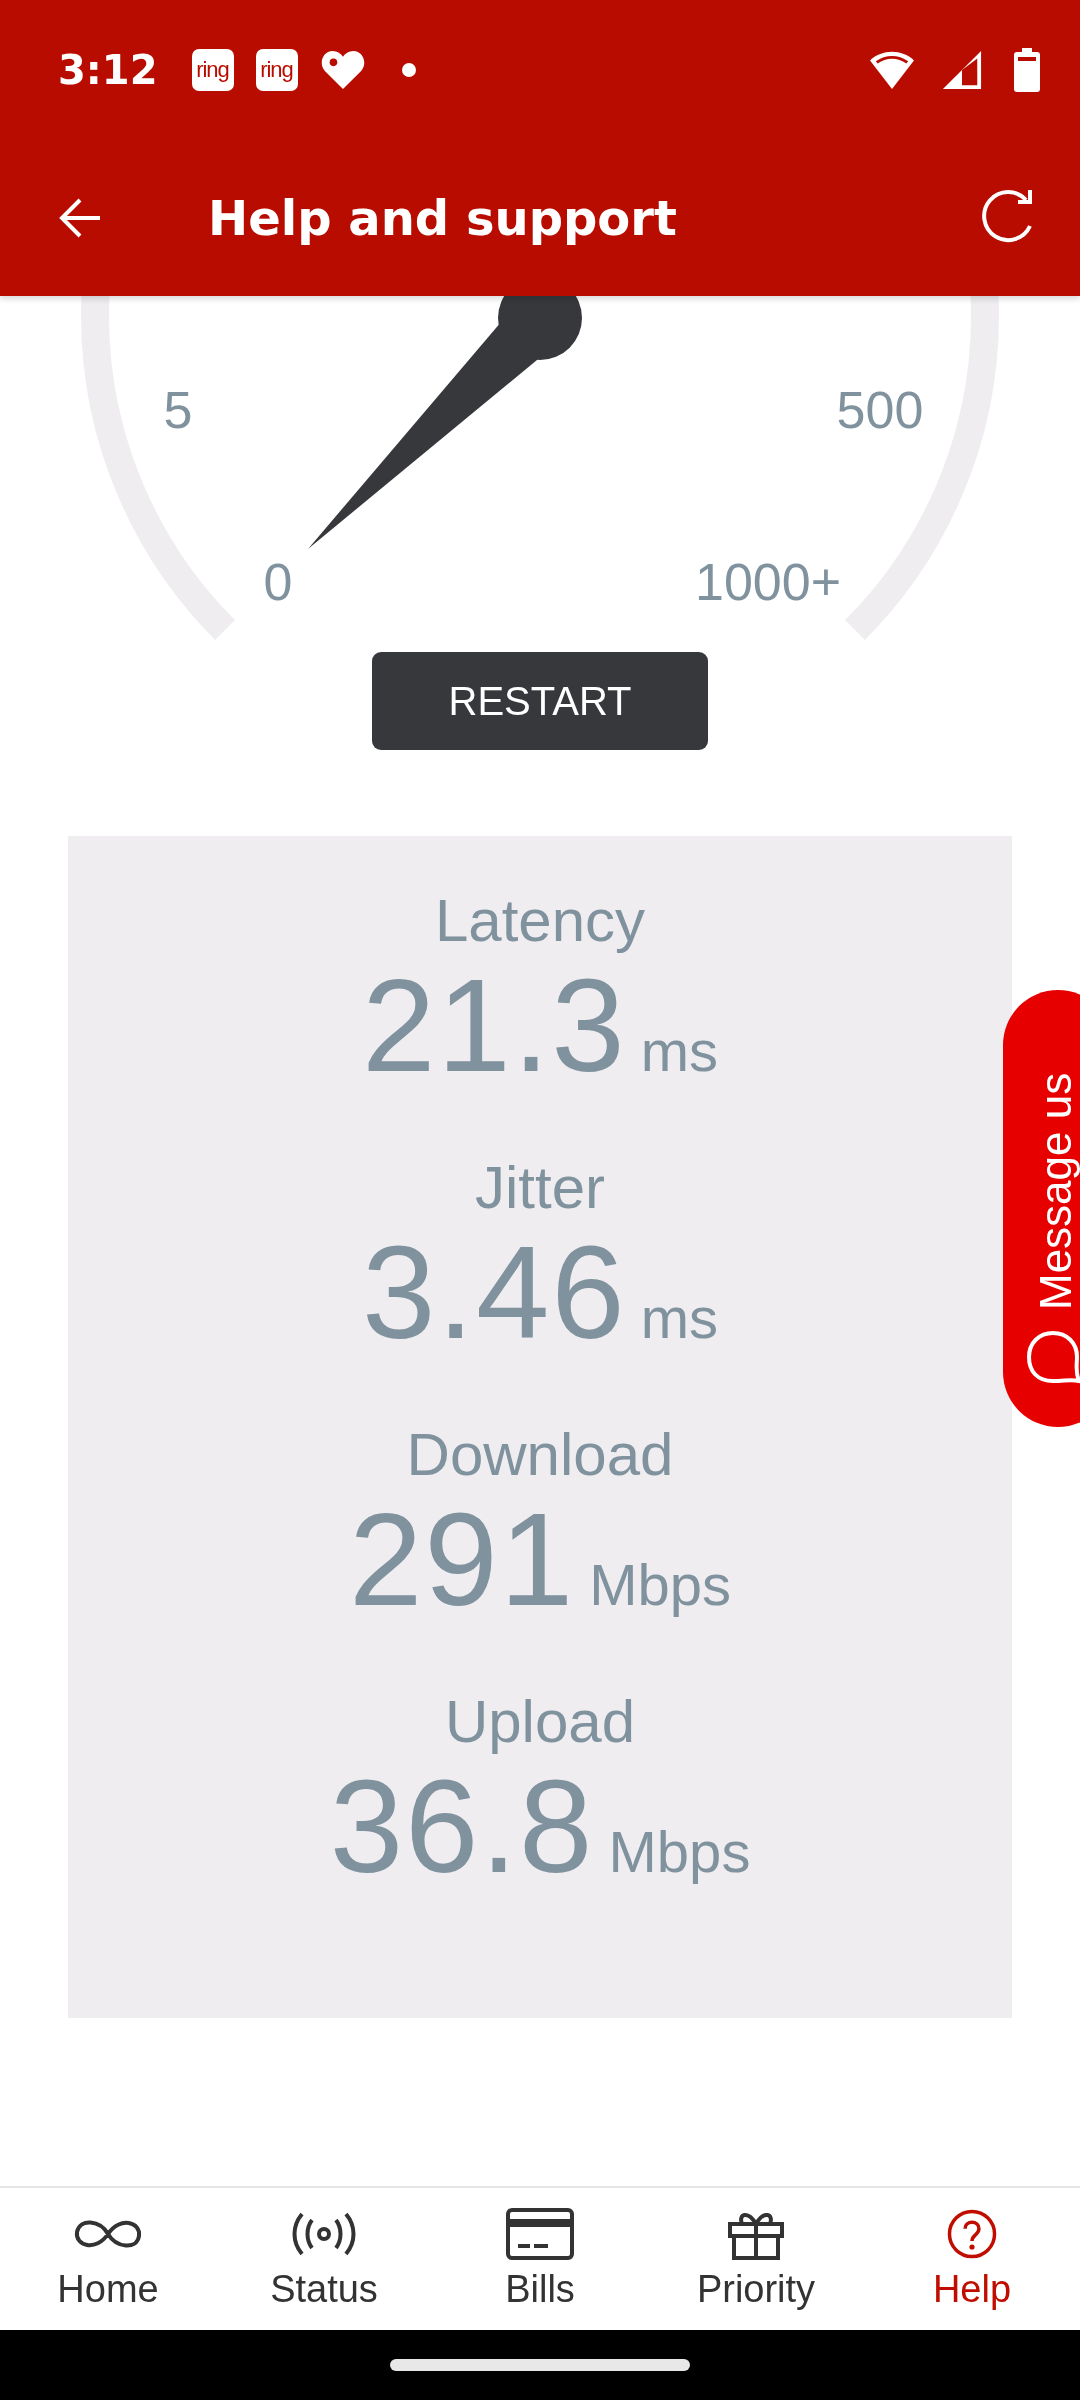 The height and width of the screenshot is (2400, 1080). I want to click on gauge-scale-label: 500, so click(880, 410).